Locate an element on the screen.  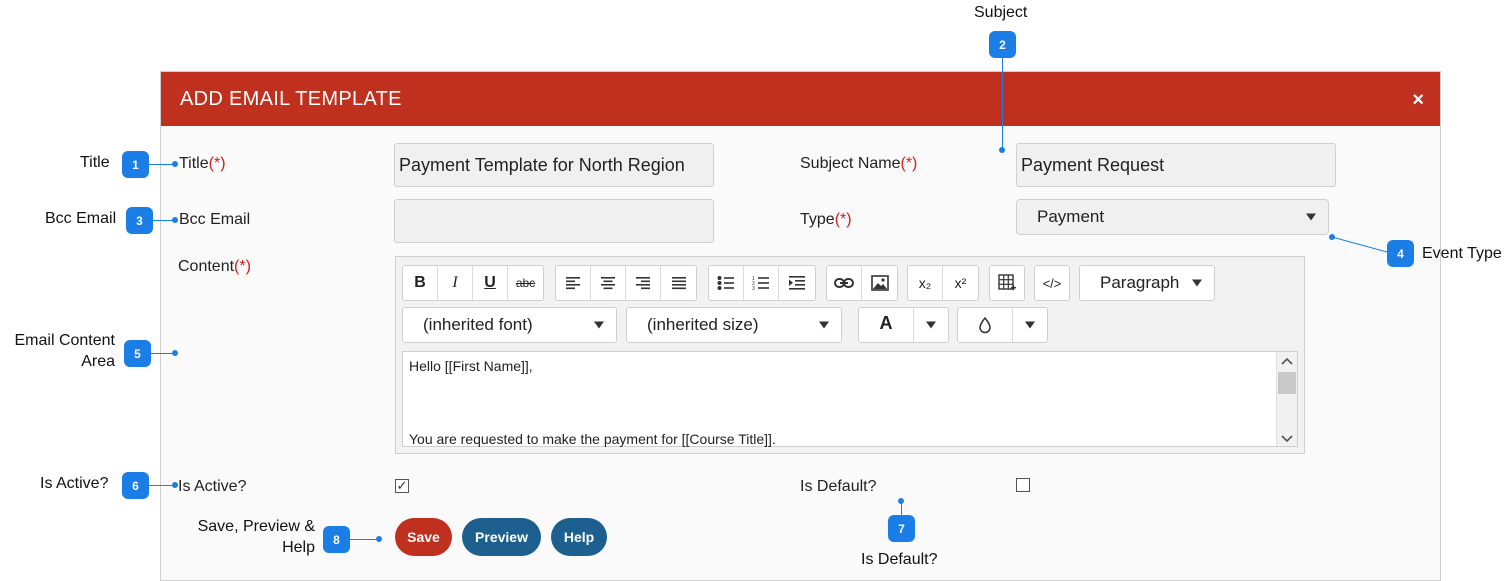
preview-button: Preview is located at coordinates (501, 537).